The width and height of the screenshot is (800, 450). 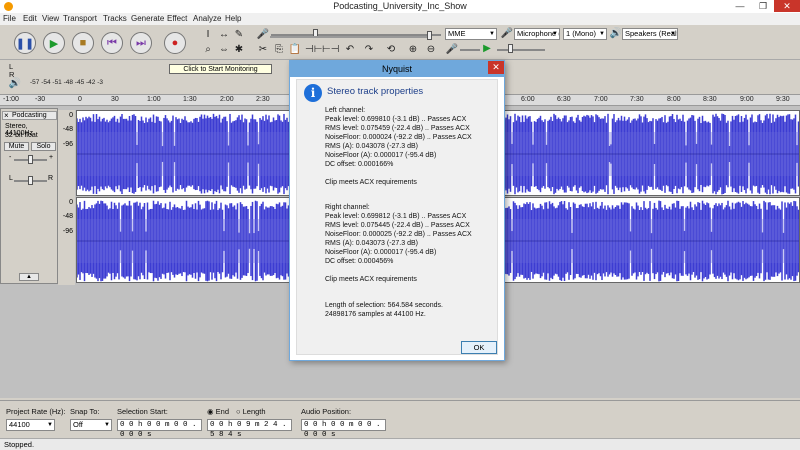 I want to click on gain-minus-label: -, so click(x=10, y=157).